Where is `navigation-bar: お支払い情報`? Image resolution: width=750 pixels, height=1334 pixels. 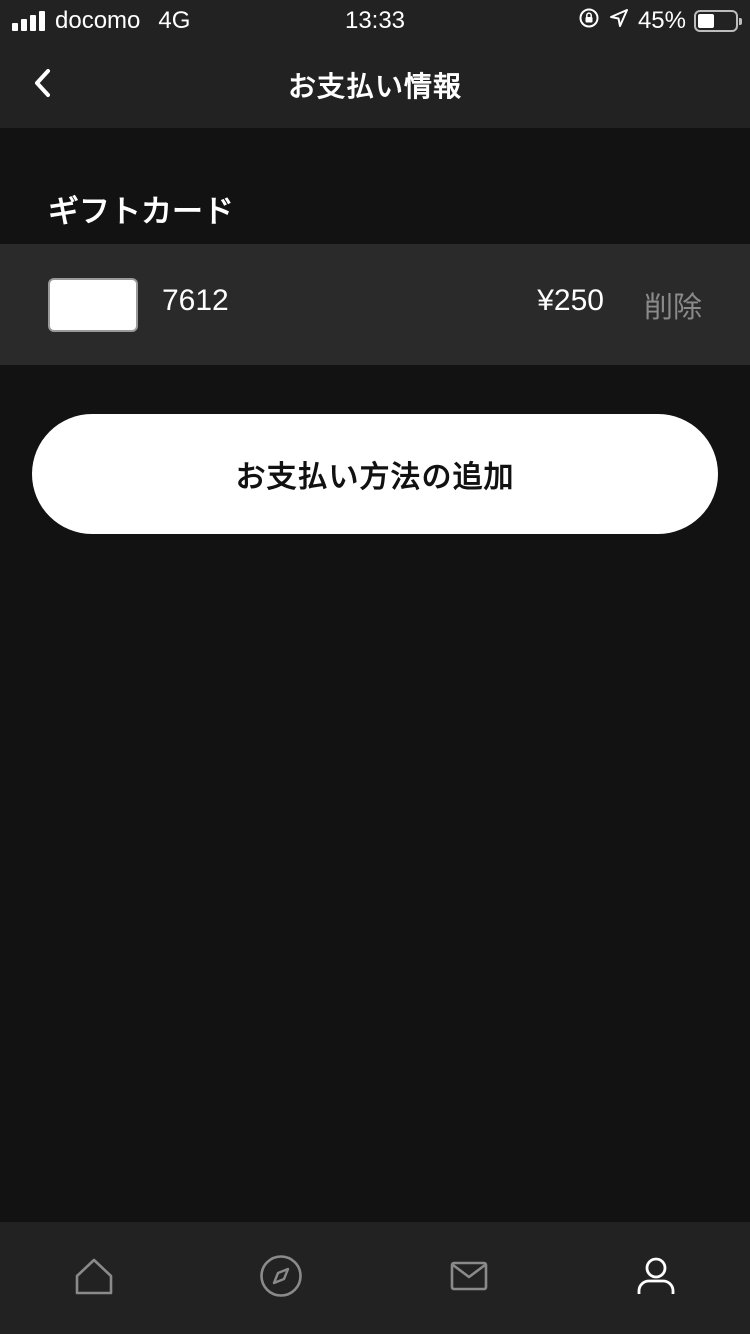
navigation-bar: お支払い情報 is located at coordinates (375, 85).